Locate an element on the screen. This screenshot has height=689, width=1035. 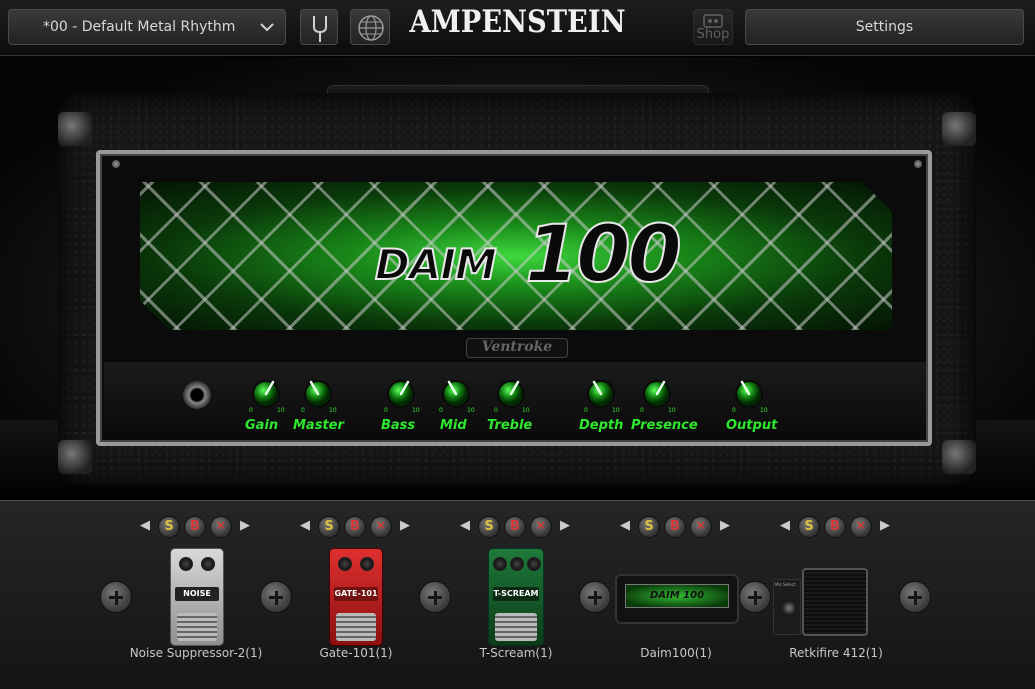
preset-dropdown: *00 - Default Metal Rhythm is located at coordinates (147, 27).